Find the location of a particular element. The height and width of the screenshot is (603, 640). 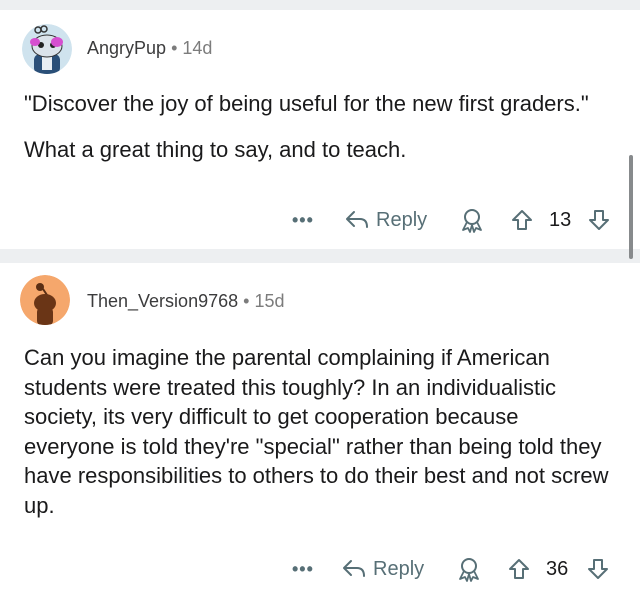

comment-meta: AngryPup • 14d is located at coordinates (149, 48).